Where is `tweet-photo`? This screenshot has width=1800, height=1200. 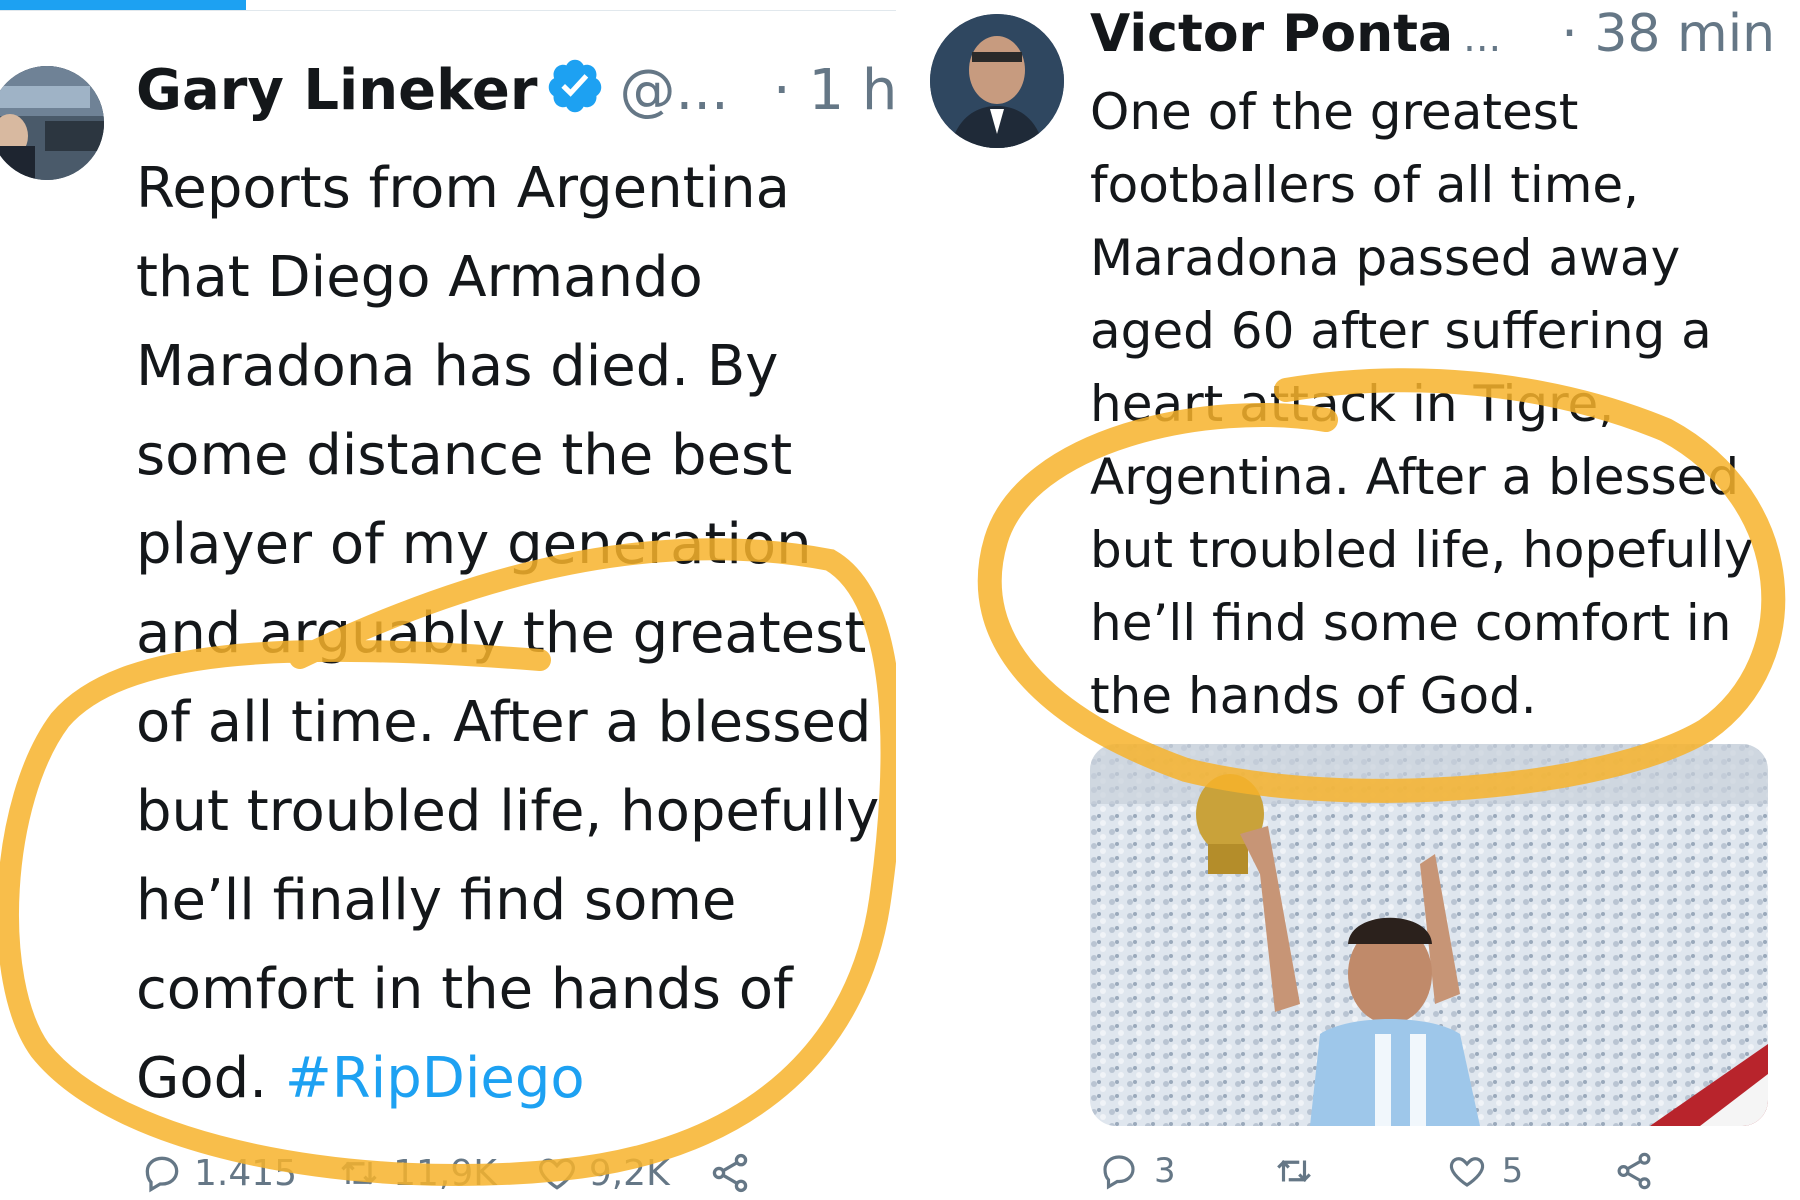
tweet-photo is located at coordinates (1429, 935).